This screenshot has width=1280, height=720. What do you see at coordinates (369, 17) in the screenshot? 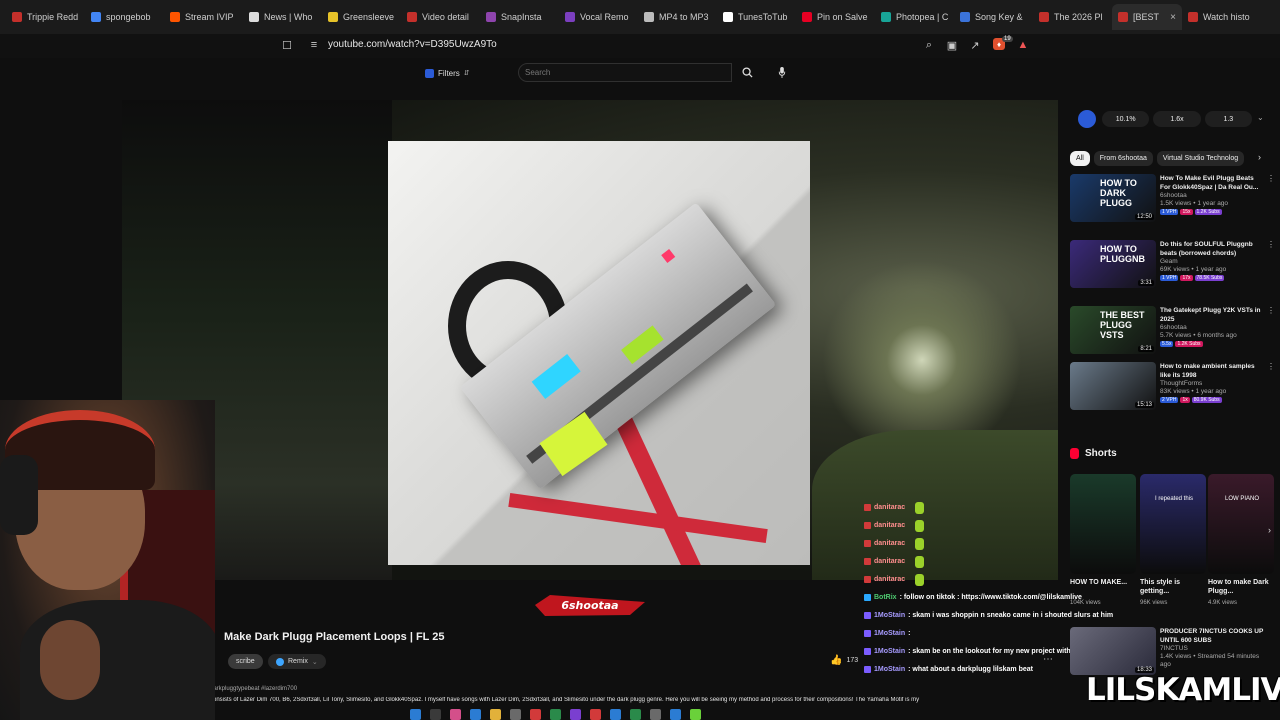
I see `tab-label: Greensleeve` at bounding box center [369, 17].